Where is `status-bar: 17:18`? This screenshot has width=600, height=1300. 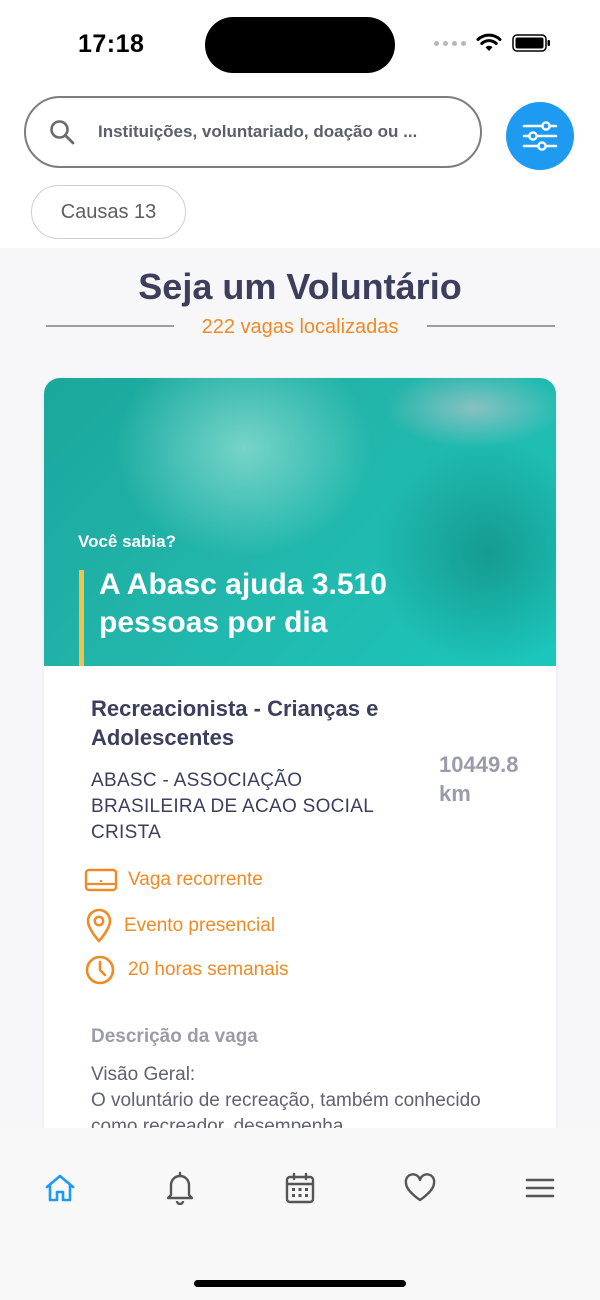
status-bar: 17:18 is located at coordinates (300, 46).